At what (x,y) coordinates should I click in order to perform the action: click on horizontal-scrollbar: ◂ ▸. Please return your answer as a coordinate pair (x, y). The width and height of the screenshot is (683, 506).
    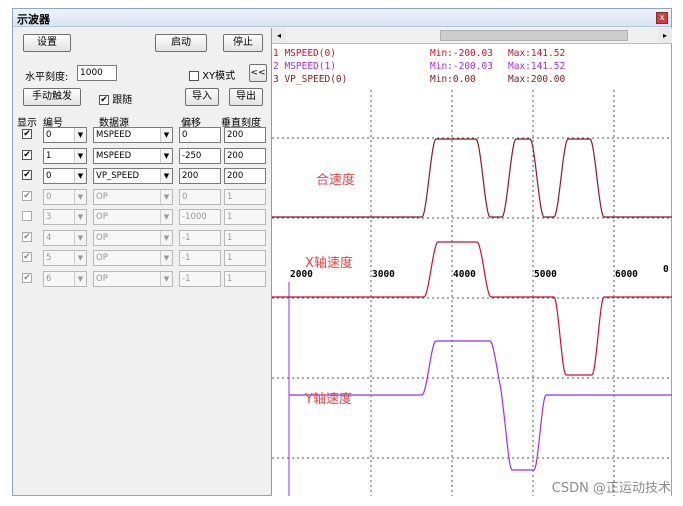
    Looking at the image, I should click on (472, 36).